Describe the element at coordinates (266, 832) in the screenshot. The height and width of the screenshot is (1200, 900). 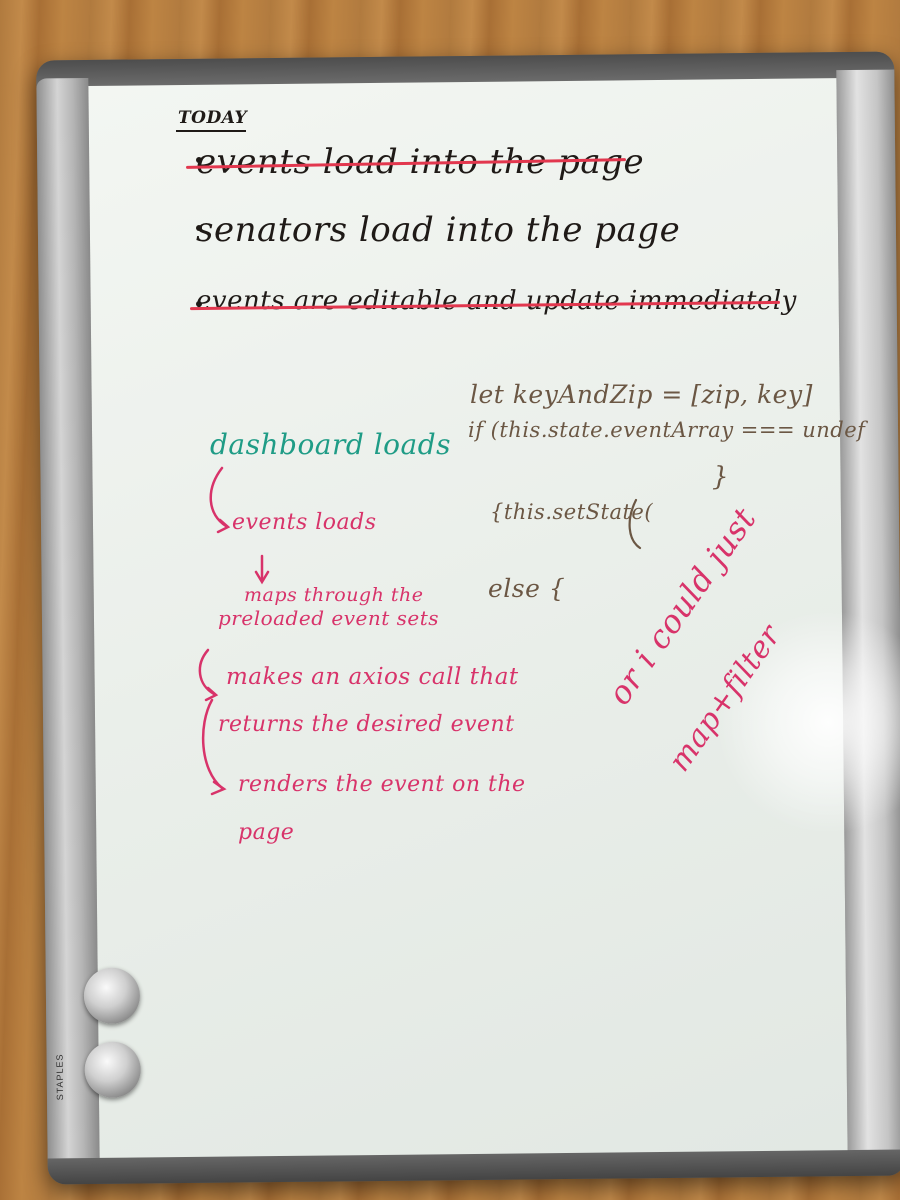
I see `flow-step-page: page` at that location.